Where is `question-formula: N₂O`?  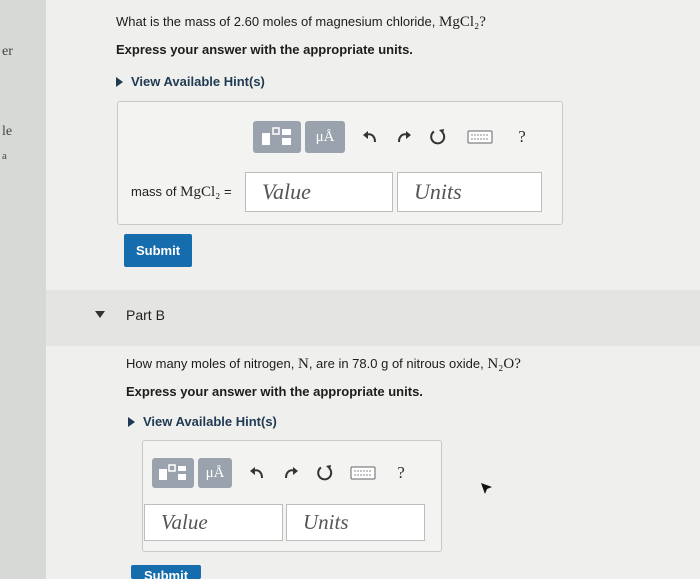
question-formula: N₂O is located at coordinates (501, 364).